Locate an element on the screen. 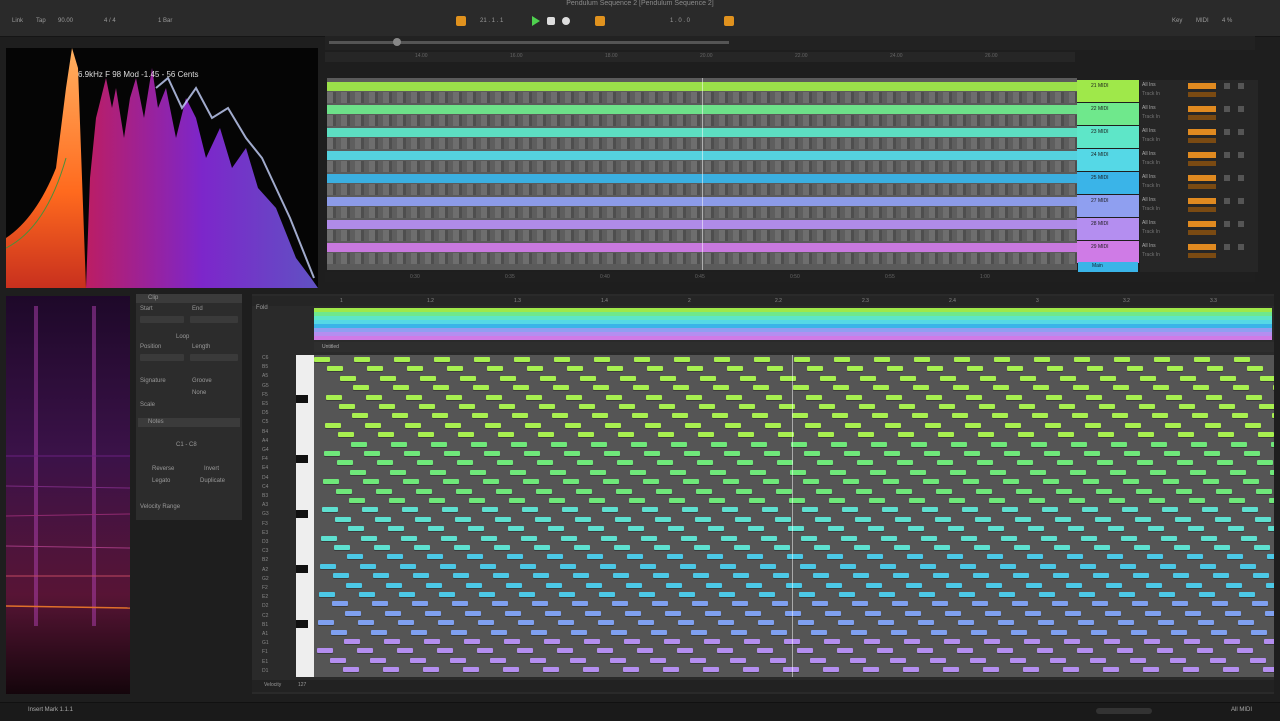 This screenshot has width=1280, height=721. track-header: 25 MIDI is located at coordinates (1108, 183).